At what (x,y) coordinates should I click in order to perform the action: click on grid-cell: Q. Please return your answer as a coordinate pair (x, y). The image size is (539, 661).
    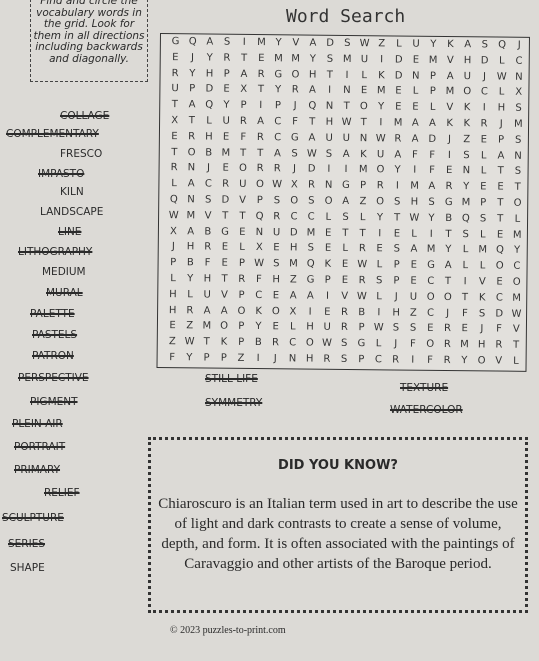
    Looking at the image, I should click on (310, 265).